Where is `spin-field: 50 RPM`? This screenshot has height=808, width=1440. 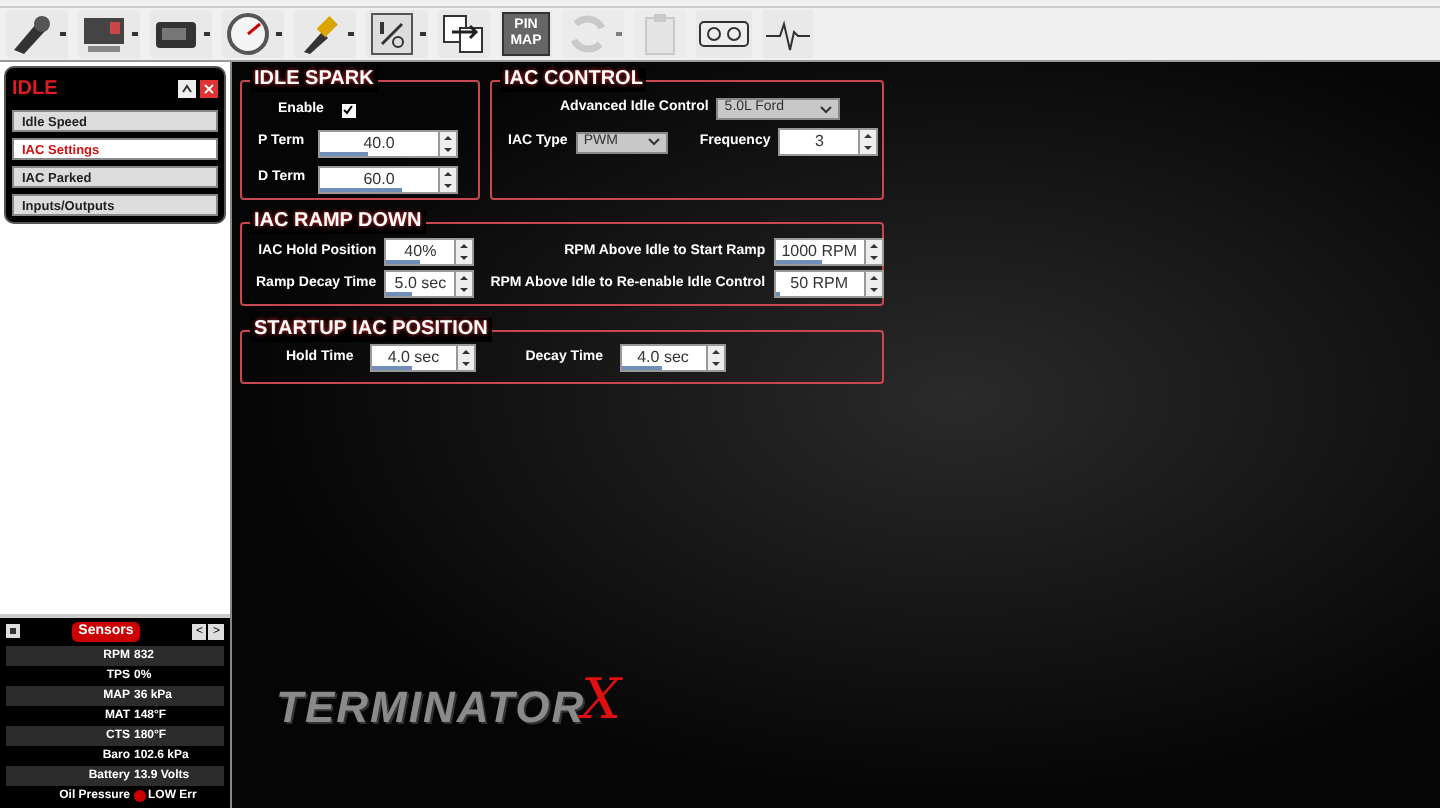
spin-field: 50 RPM is located at coordinates (828, 284).